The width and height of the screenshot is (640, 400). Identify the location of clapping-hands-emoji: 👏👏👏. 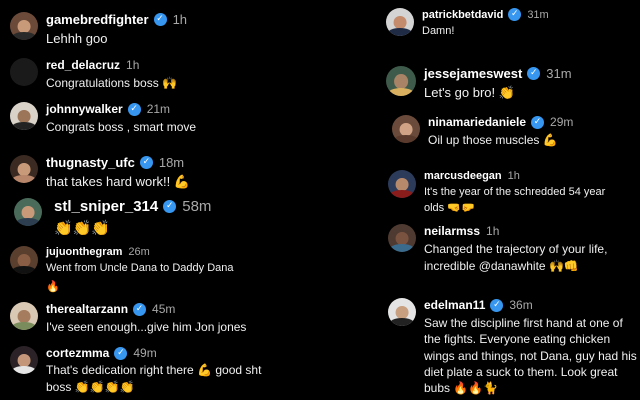
(82, 228).